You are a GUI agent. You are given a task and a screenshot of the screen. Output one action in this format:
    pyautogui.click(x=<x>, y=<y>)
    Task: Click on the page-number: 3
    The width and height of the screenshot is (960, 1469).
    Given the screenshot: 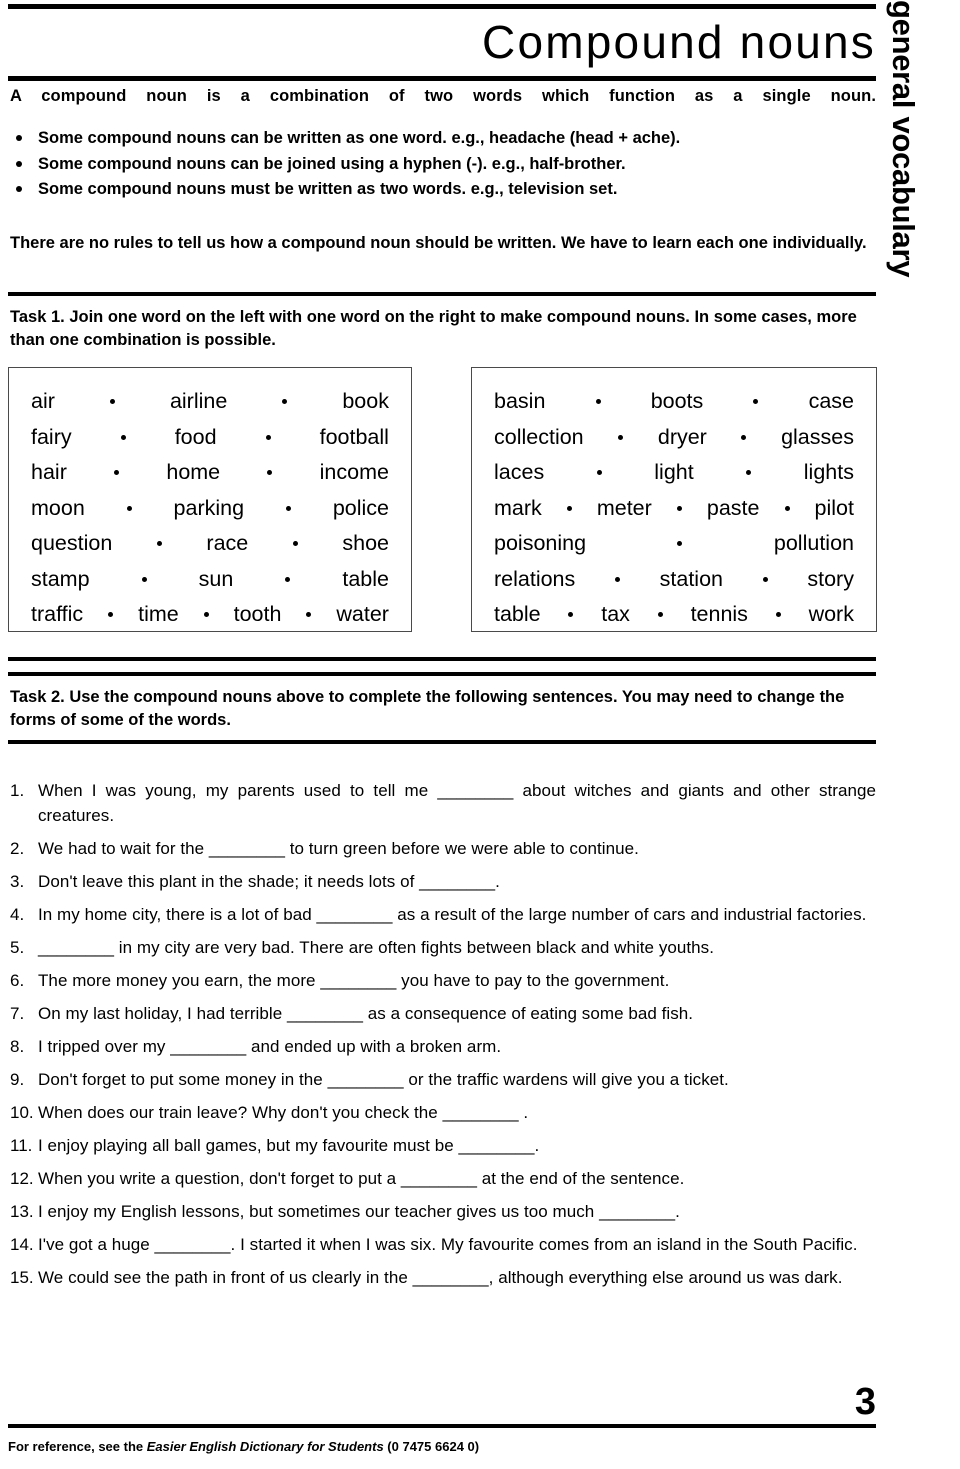 What is the action you would take?
    pyautogui.click(x=865, y=1402)
    